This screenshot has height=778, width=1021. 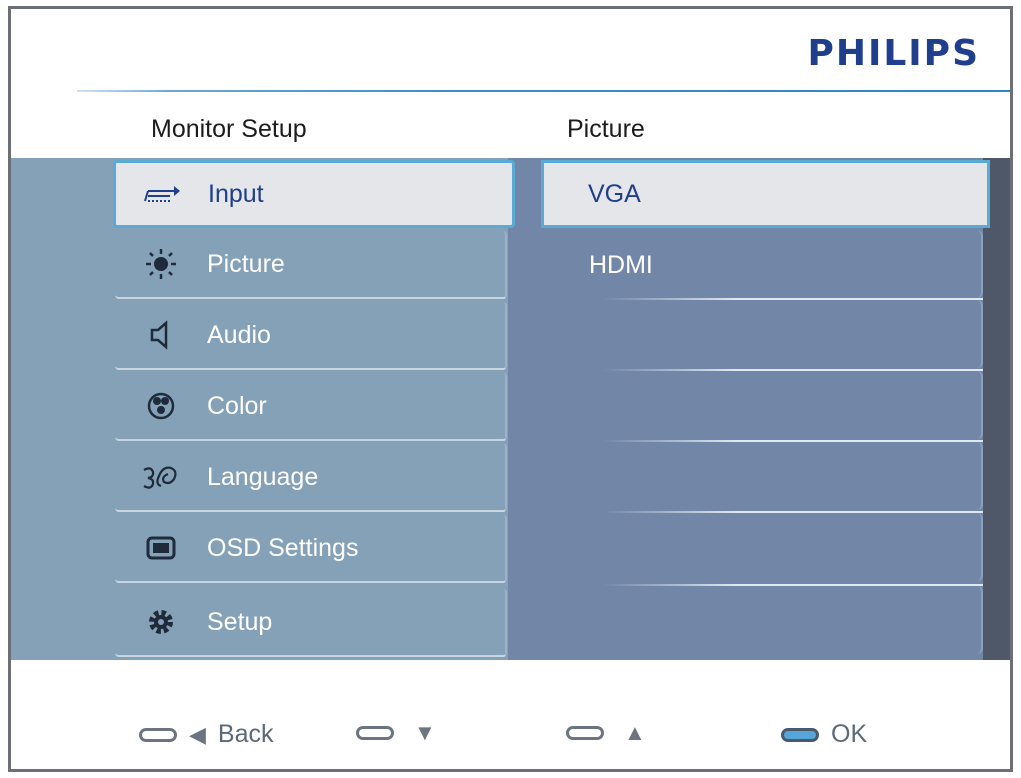 I want to click on input-icon, so click(x=162, y=194).